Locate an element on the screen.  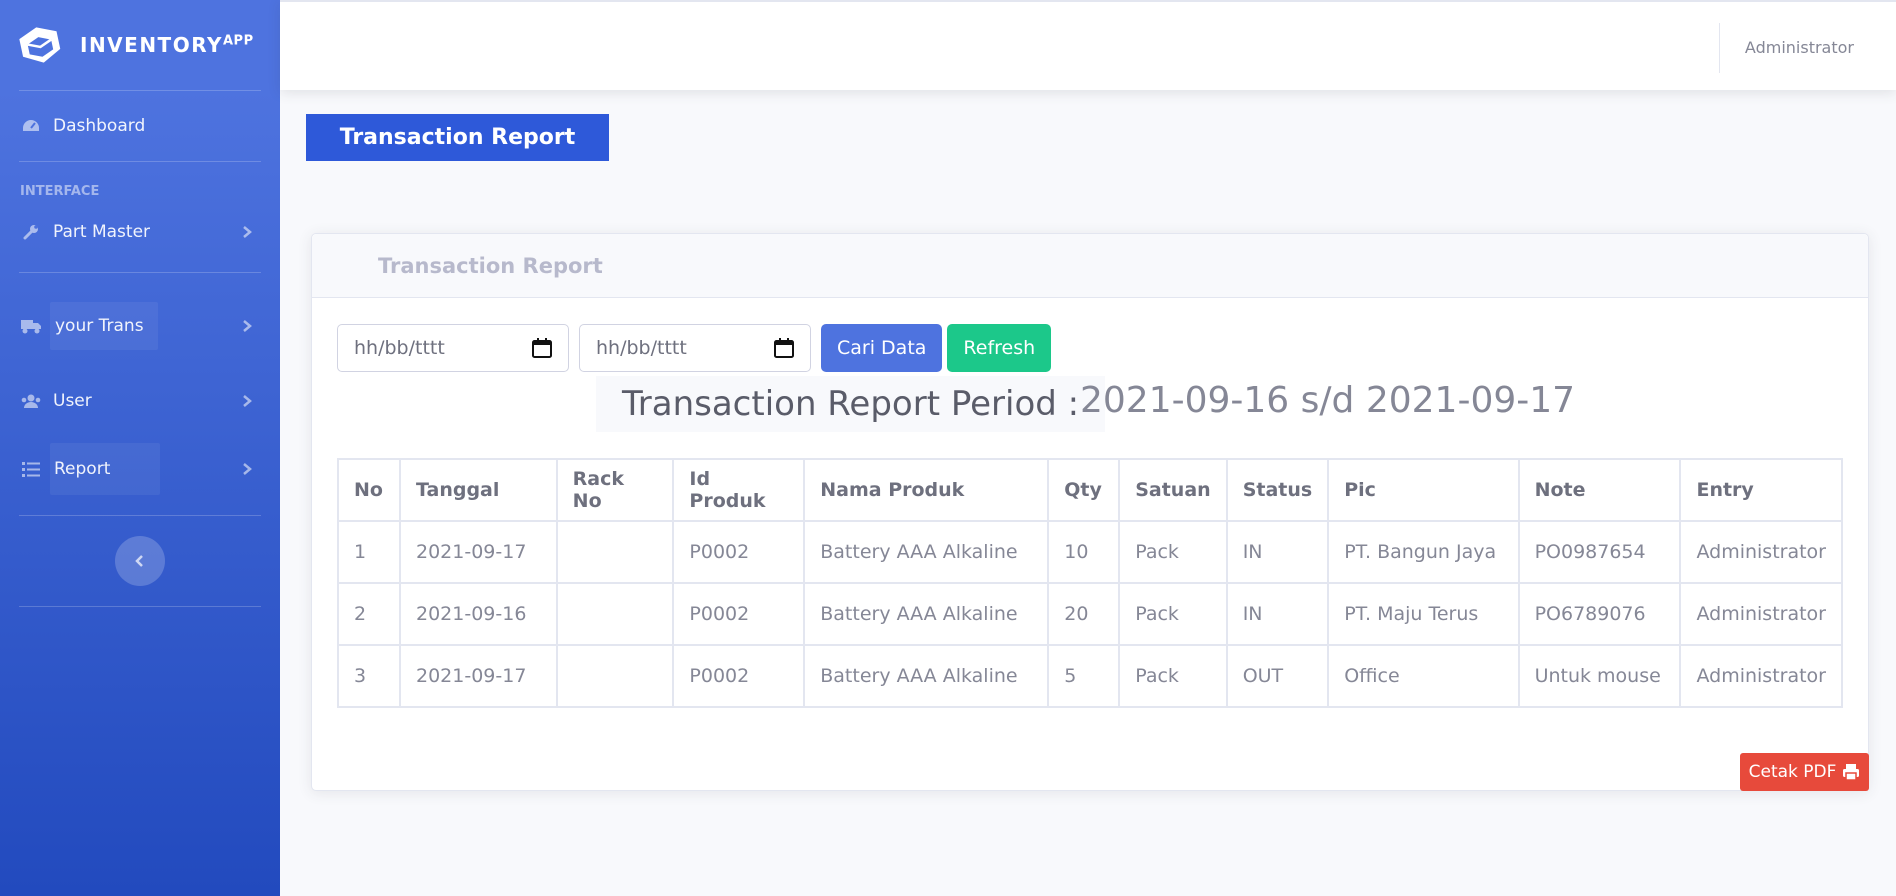
period-label: Transaction Report Period : is located at coordinates (851, 404).